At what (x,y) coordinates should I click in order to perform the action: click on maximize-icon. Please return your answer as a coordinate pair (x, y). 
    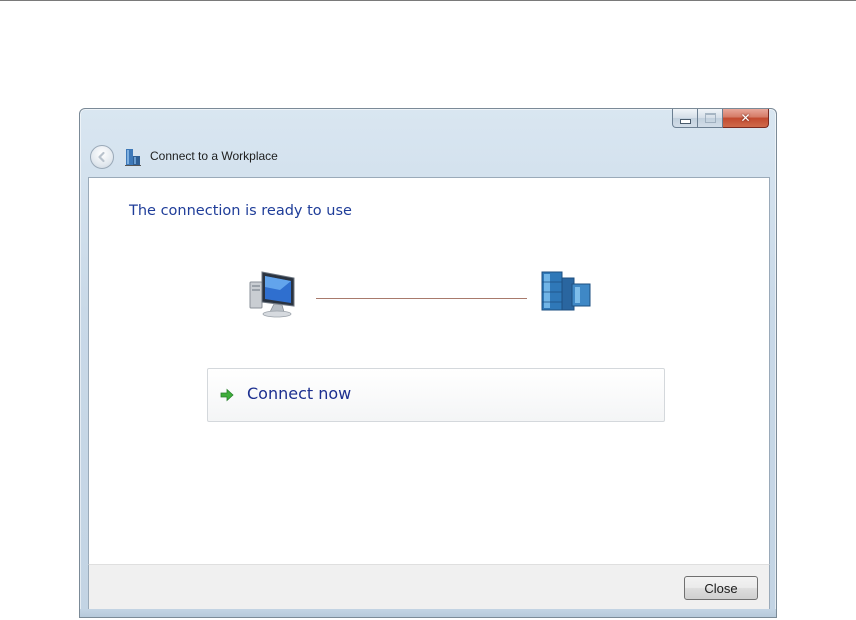
    Looking at the image, I should click on (710, 118).